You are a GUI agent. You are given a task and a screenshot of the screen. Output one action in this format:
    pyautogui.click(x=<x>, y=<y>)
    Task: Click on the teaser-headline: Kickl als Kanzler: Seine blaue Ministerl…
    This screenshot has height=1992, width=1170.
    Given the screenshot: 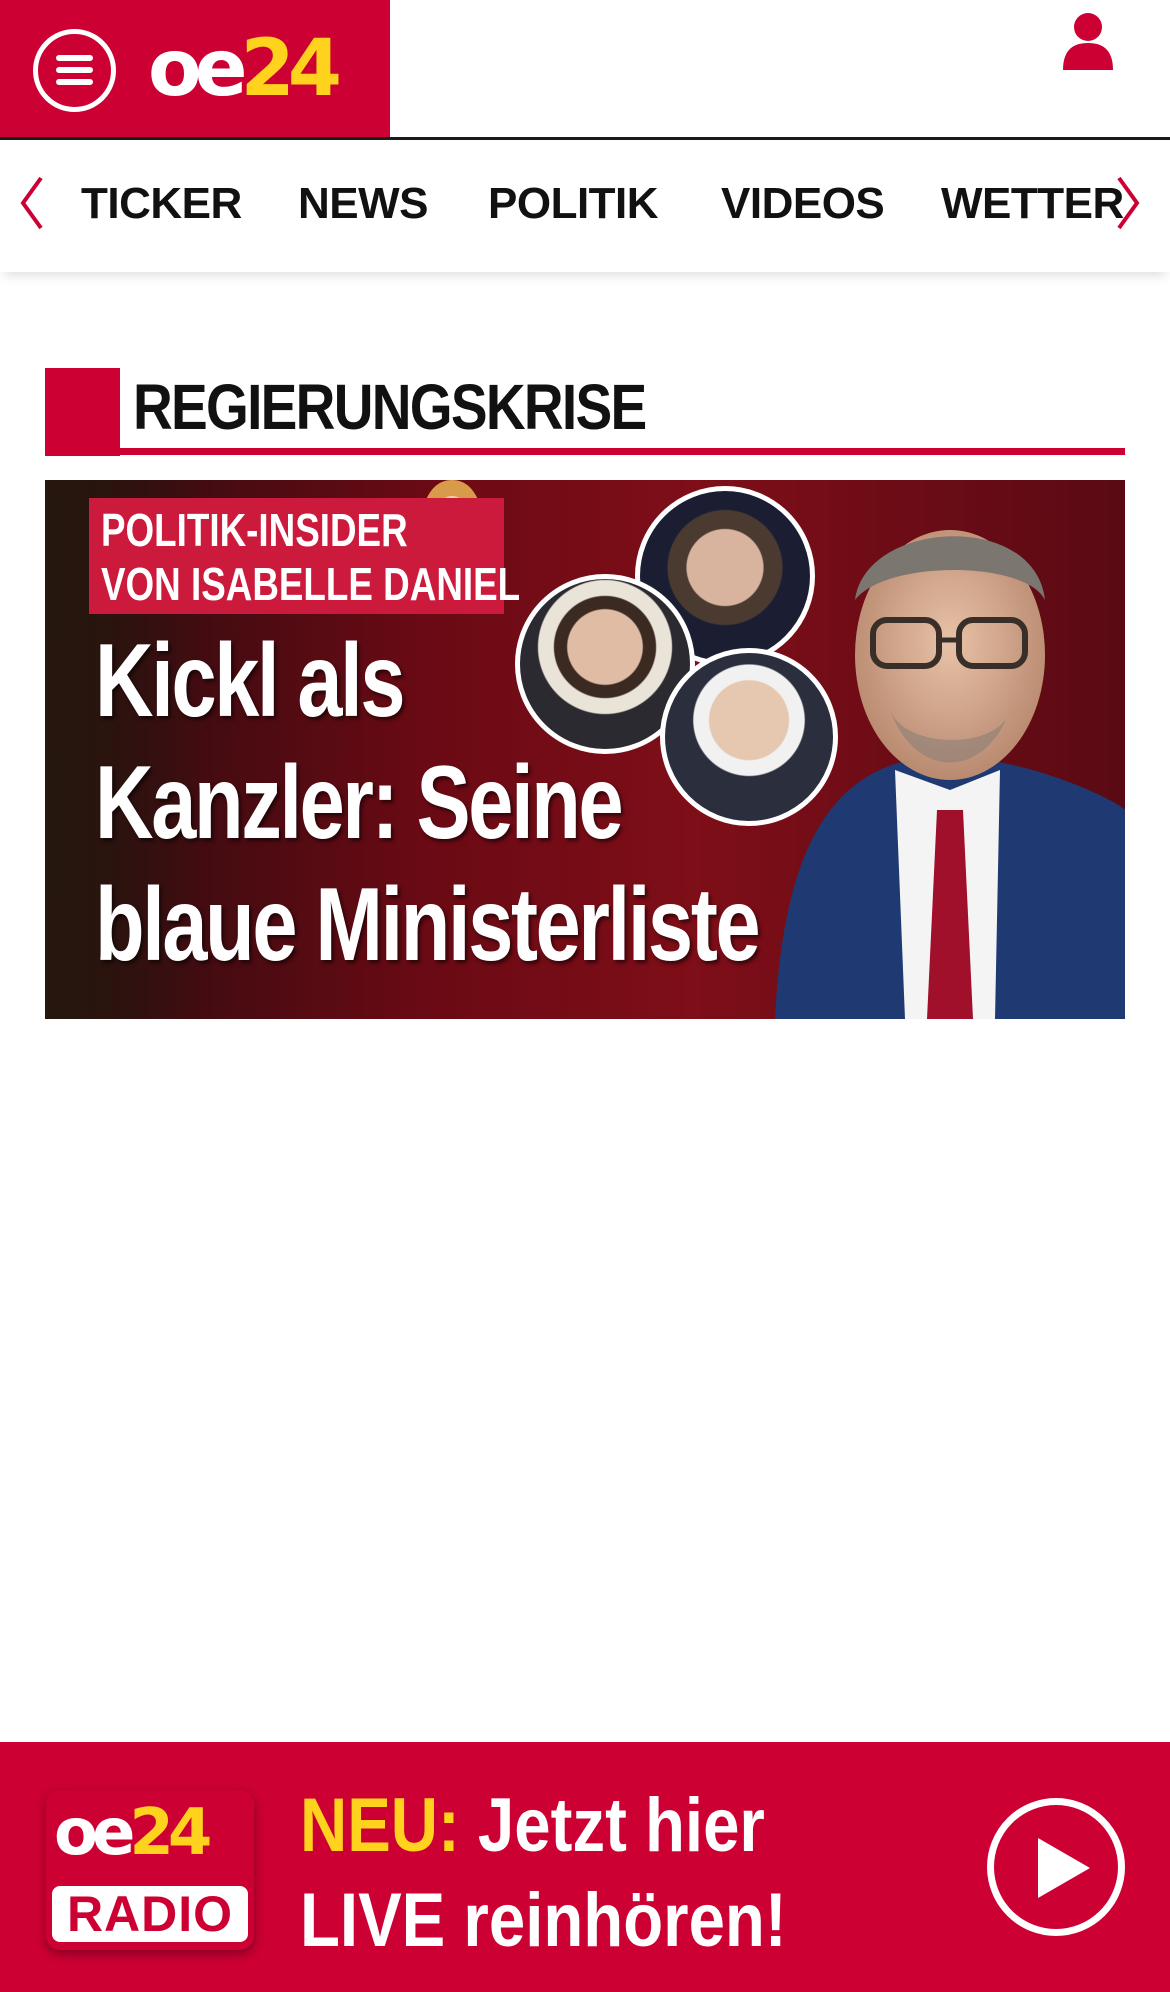 What is the action you would take?
    pyautogui.click(x=428, y=803)
    